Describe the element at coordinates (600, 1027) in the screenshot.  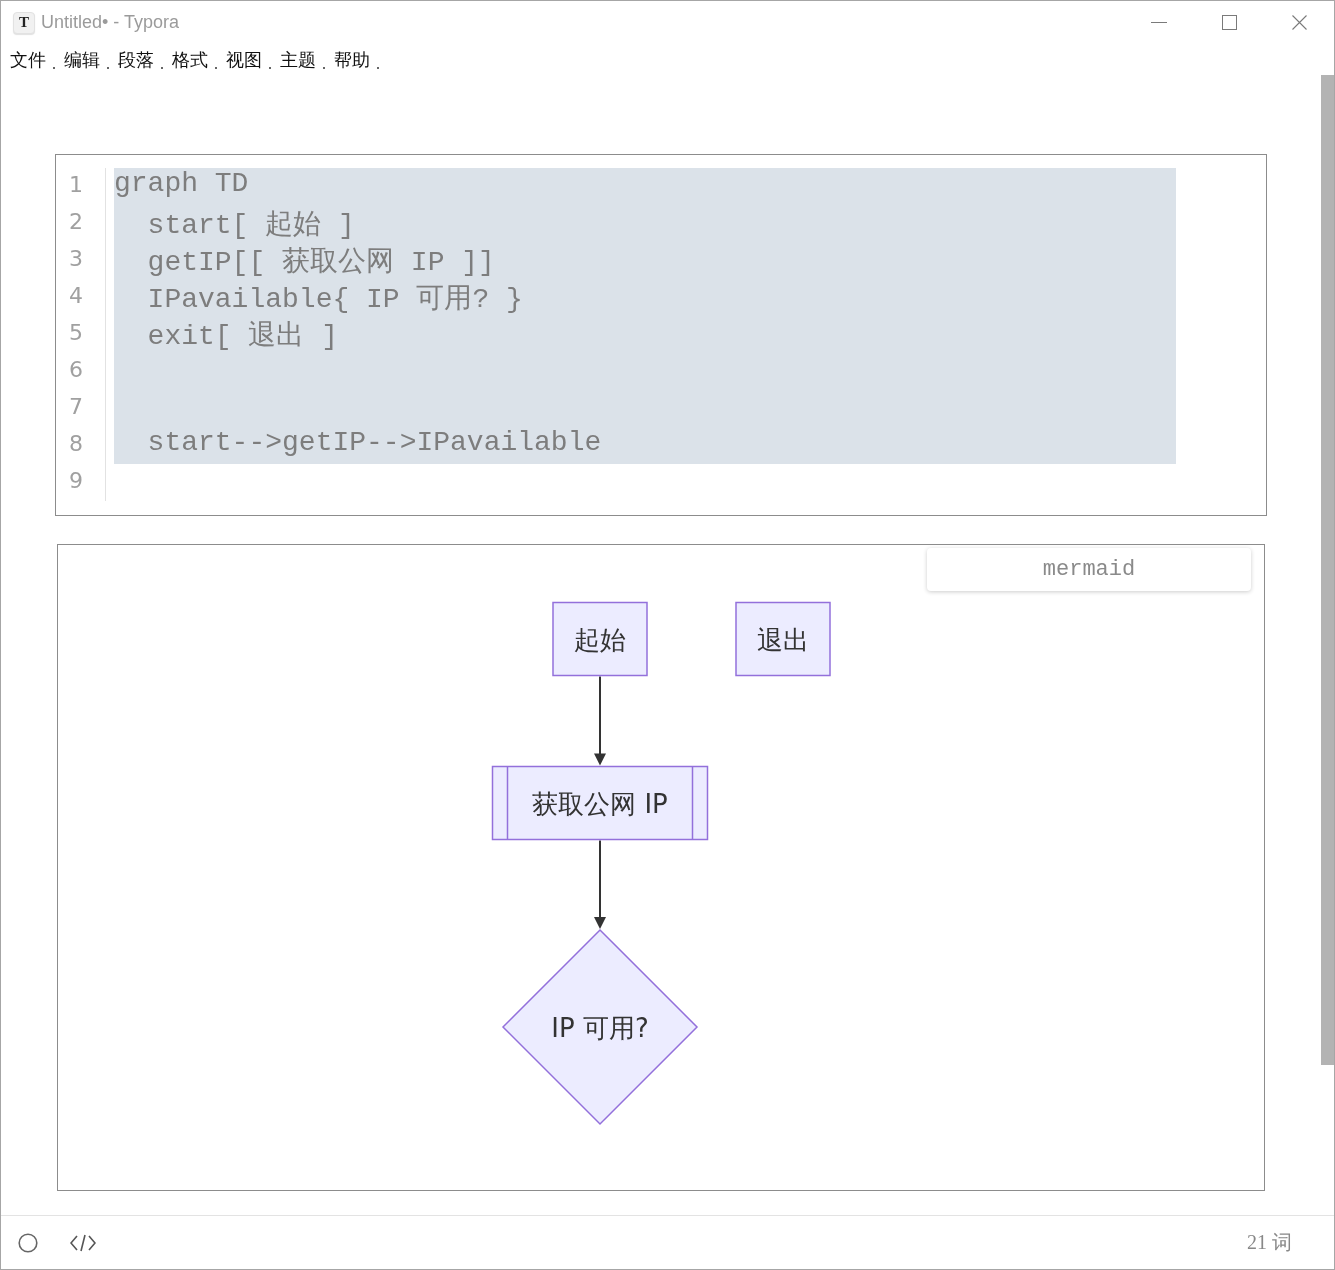
I see `decision-node: IP 可用?` at that location.